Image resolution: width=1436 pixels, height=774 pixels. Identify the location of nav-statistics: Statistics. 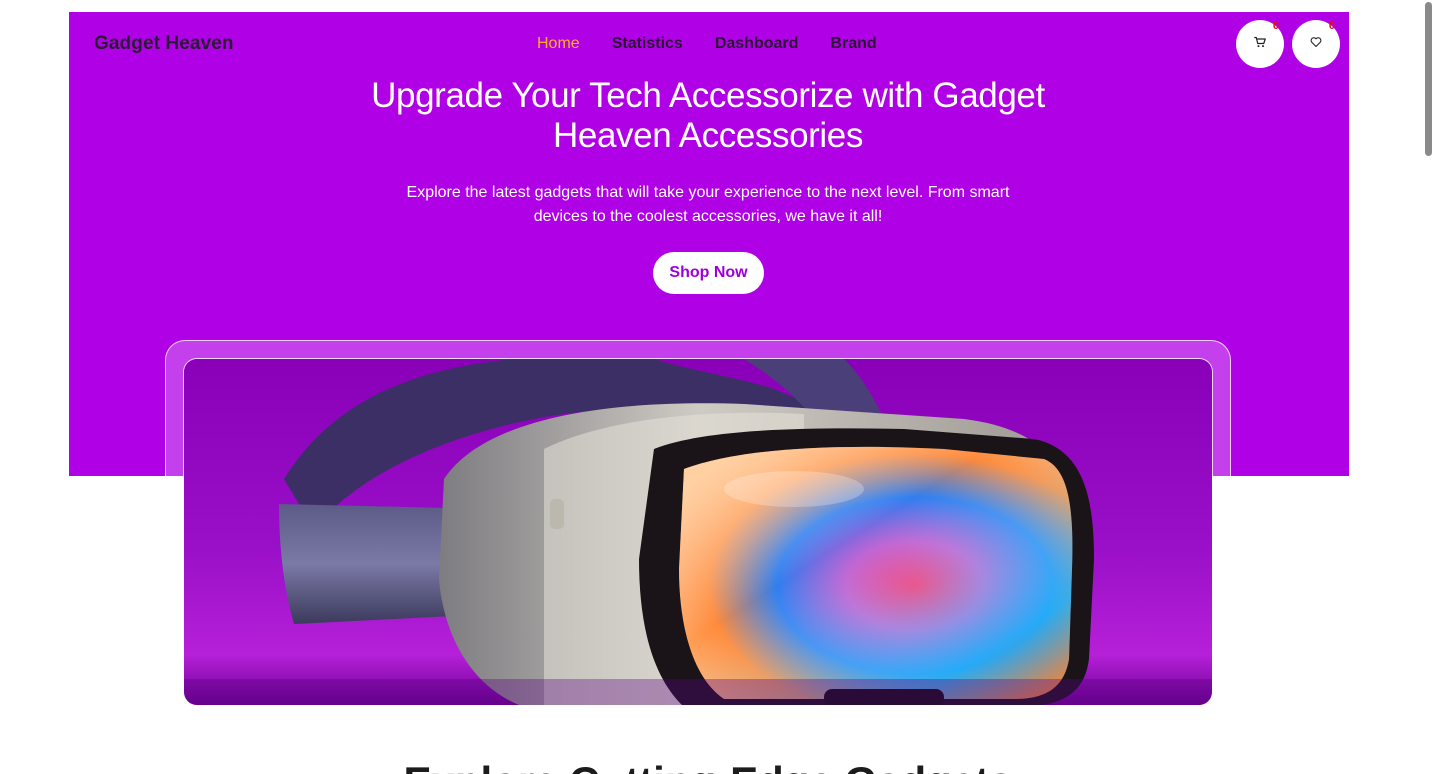
(647, 44).